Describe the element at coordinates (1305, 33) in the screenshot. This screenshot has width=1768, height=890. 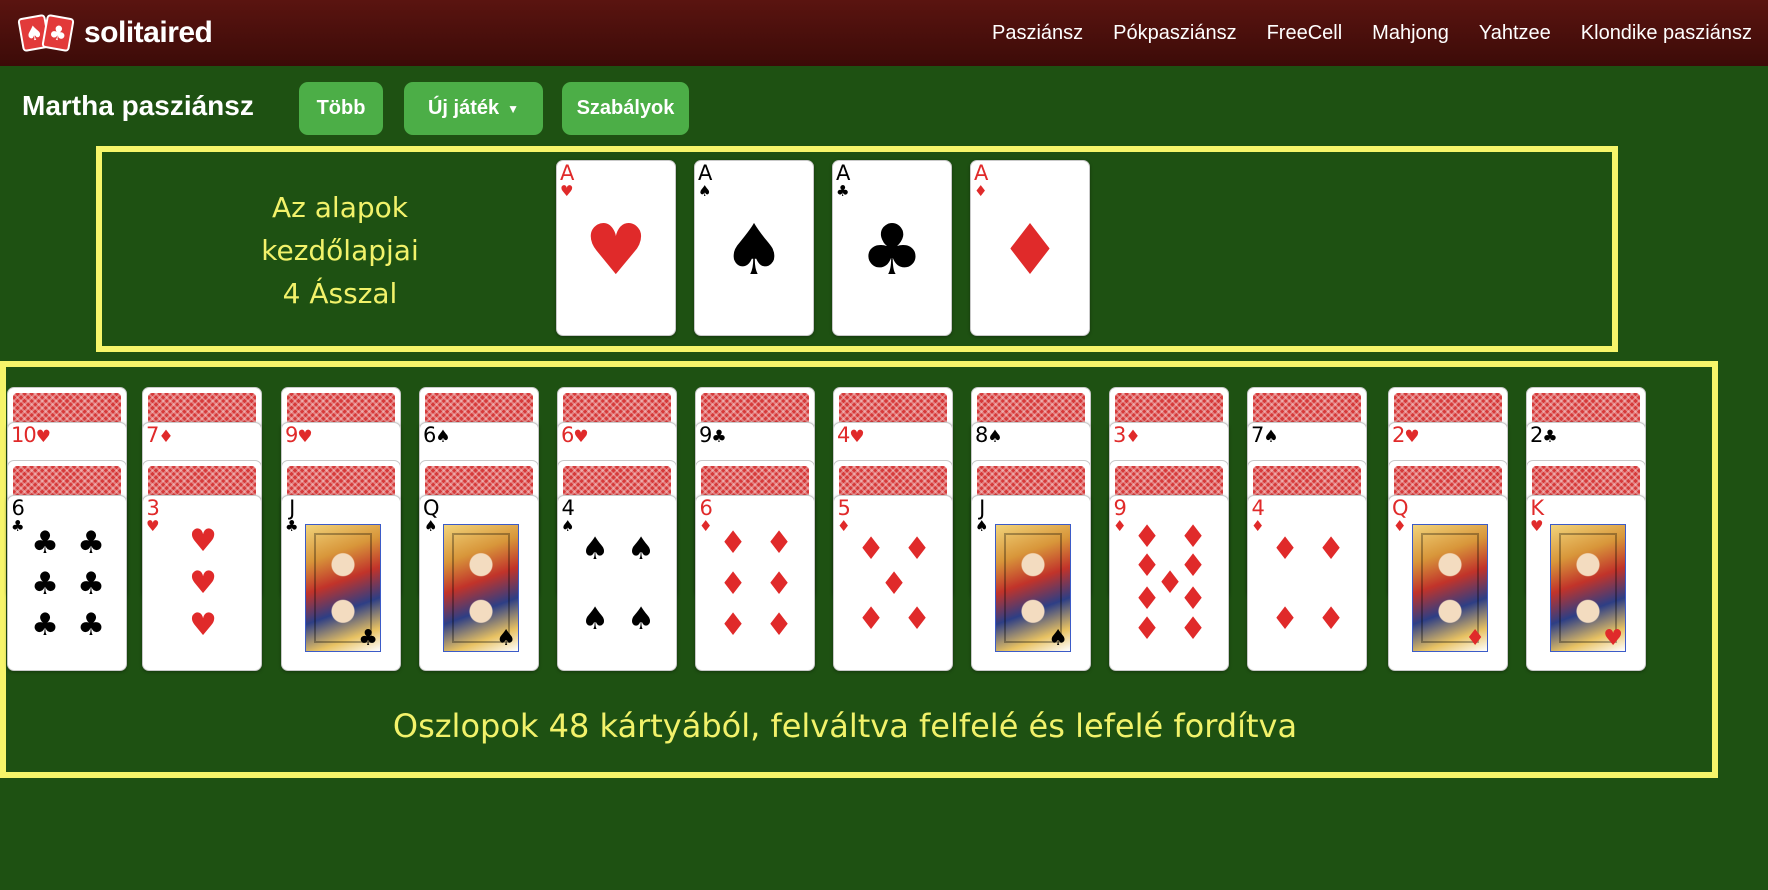
I see `nav-item-freecell: FreeCell` at that location.